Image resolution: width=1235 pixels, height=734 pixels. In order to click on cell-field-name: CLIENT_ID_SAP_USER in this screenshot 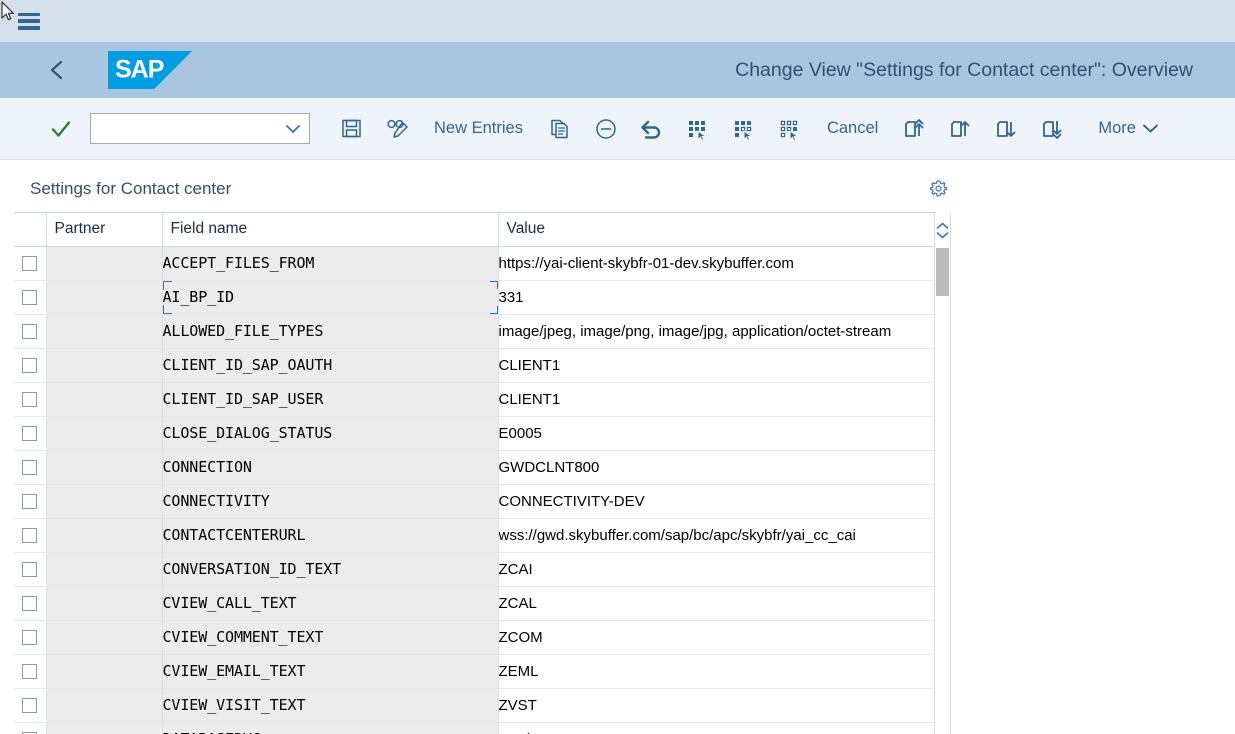, I will do `click(330, 399)`.